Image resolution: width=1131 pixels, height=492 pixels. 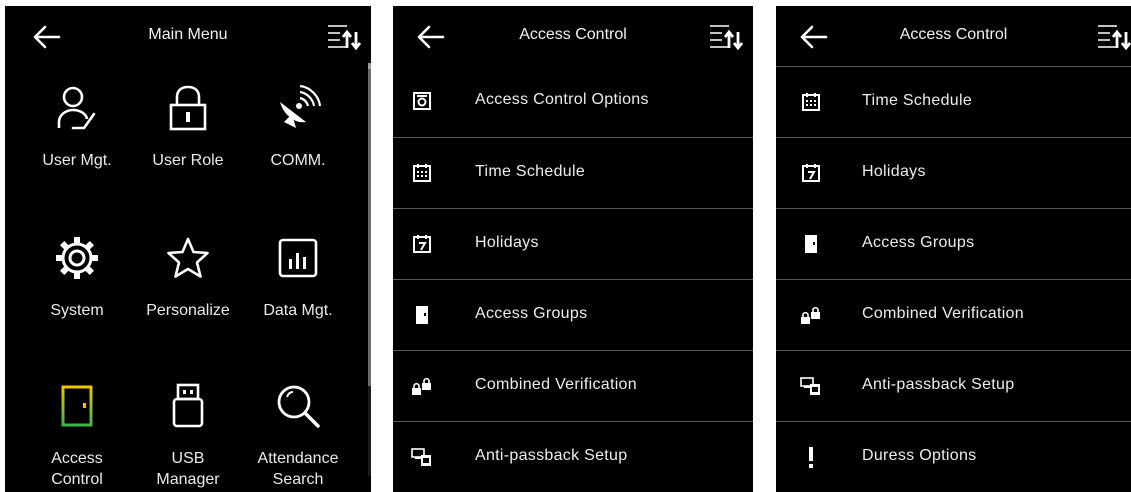 I want to click on options-icon, so click(x=422, y=101).